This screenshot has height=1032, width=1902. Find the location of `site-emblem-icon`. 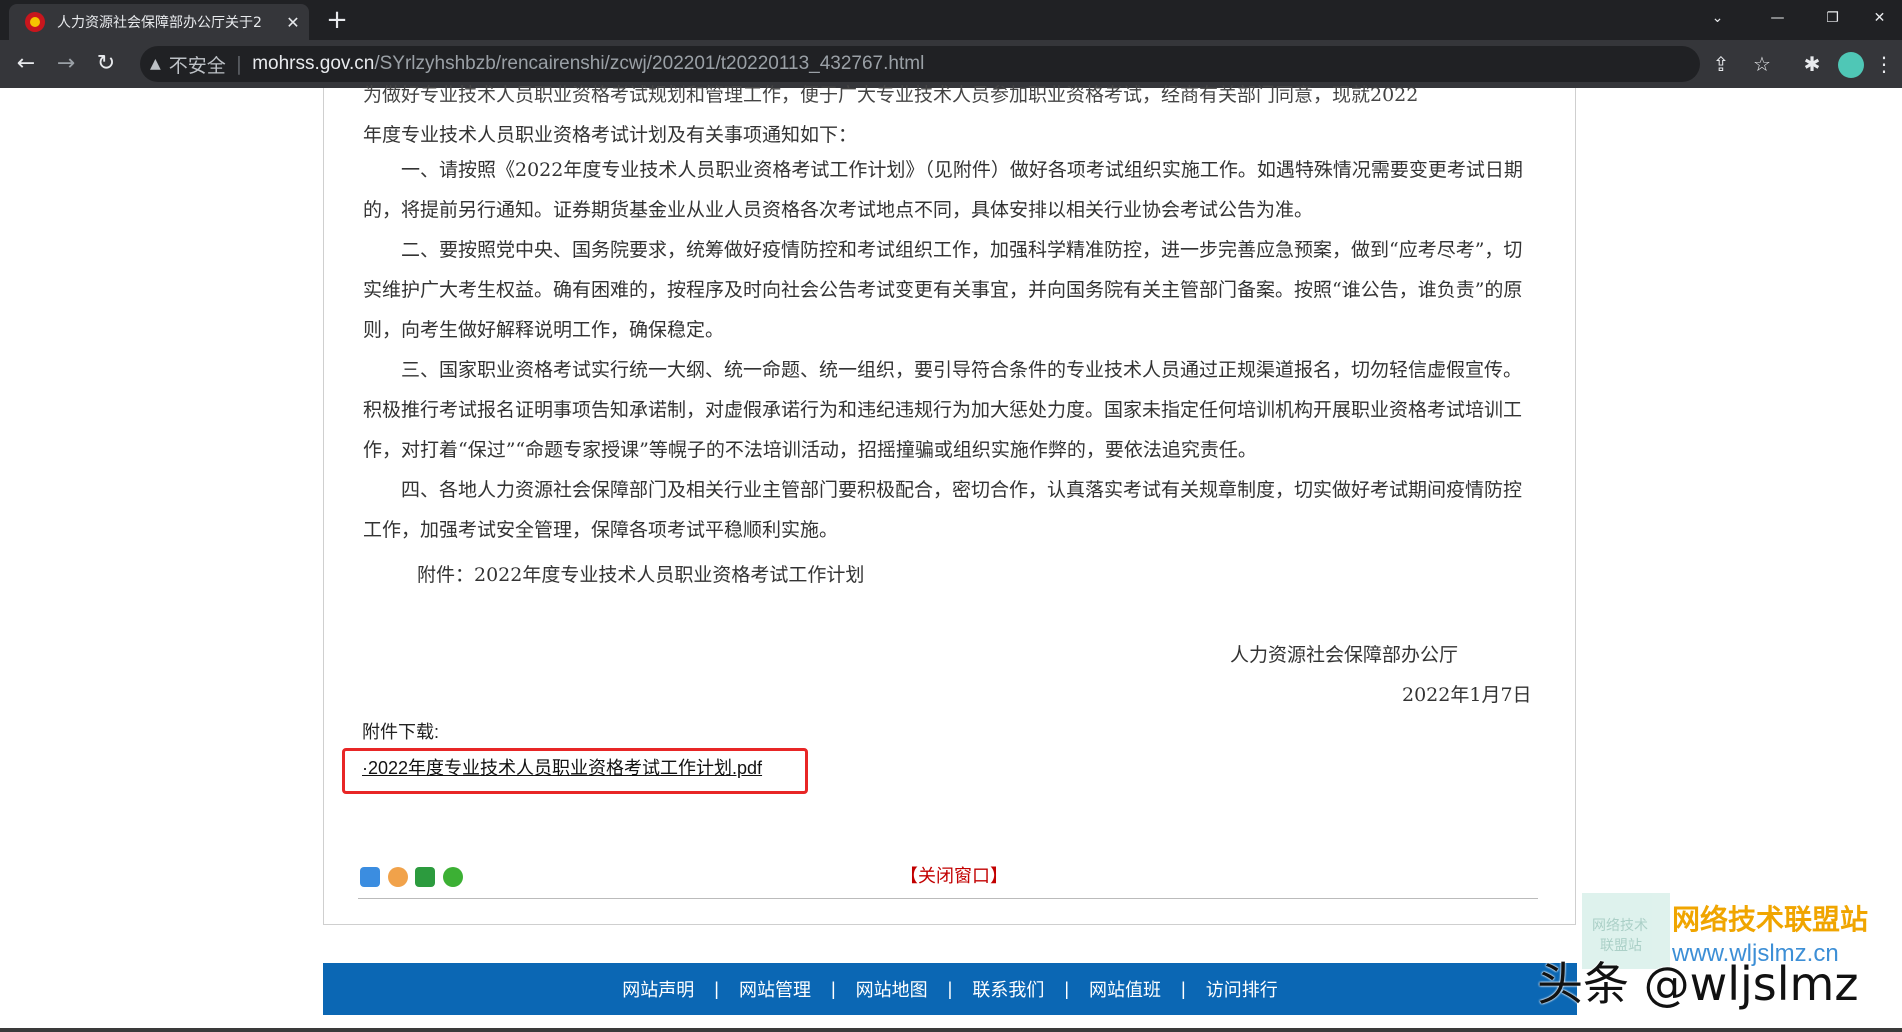

site-emblem-icon is located at coordinates (35, 22).